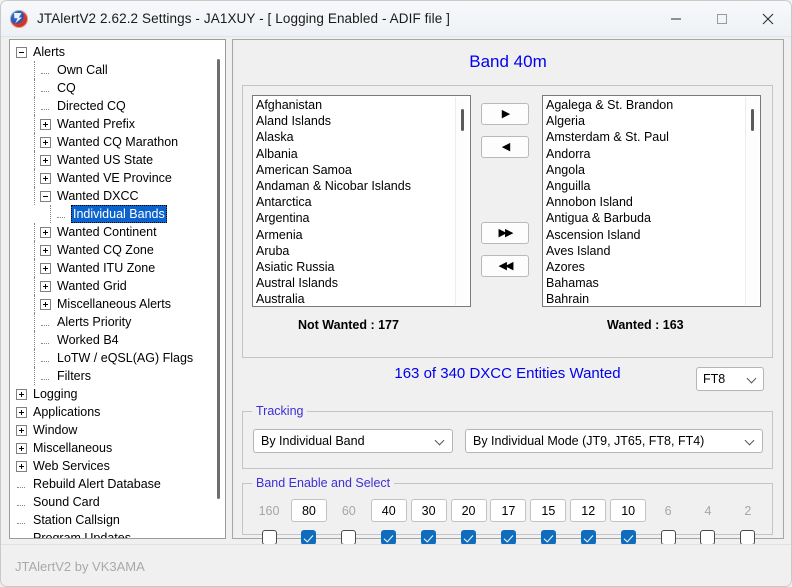 This screenshot has width=792, height=587. I want to click on not-wanted-list-item: Asiatic Russia, so click(363, 267).